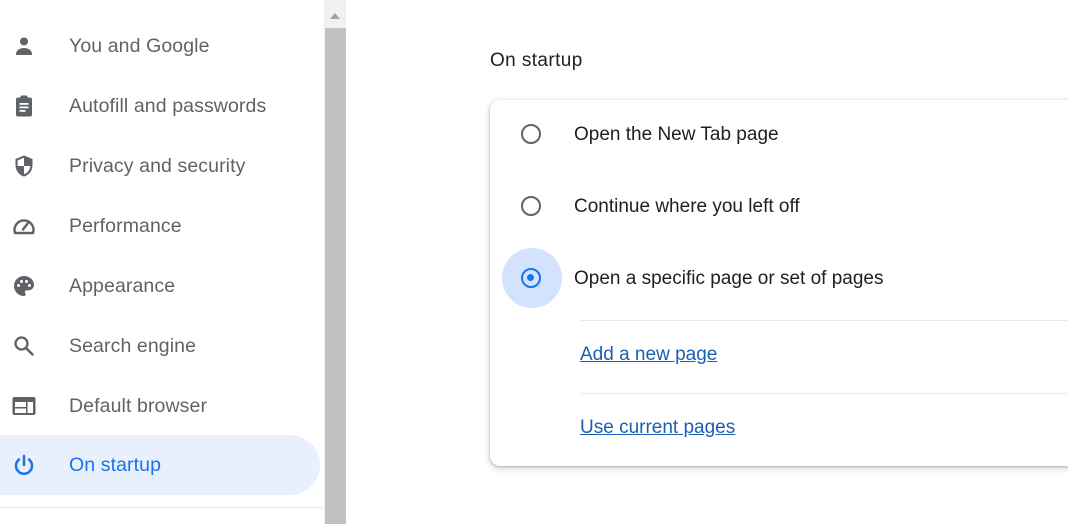 The image size is (1068, 524). I want to click on radio-dot, so click(530, 277).